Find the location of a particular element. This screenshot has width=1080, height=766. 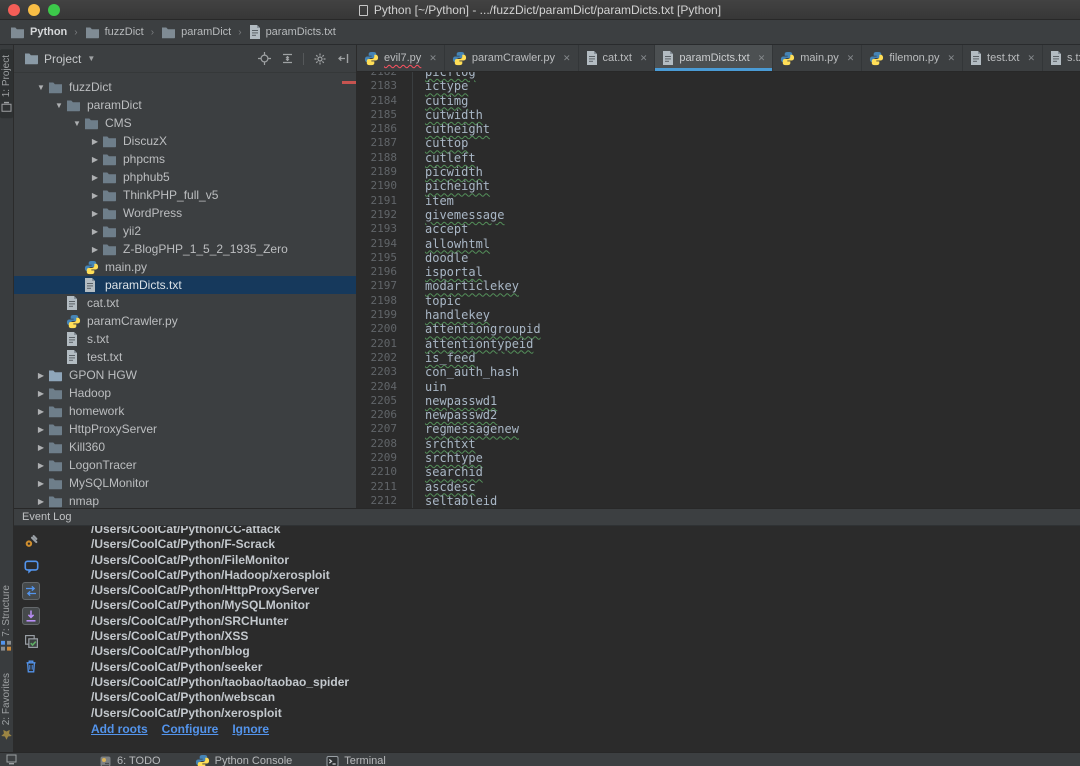

editor-line: 2199 handlekey is located at coordinates (718, 315).